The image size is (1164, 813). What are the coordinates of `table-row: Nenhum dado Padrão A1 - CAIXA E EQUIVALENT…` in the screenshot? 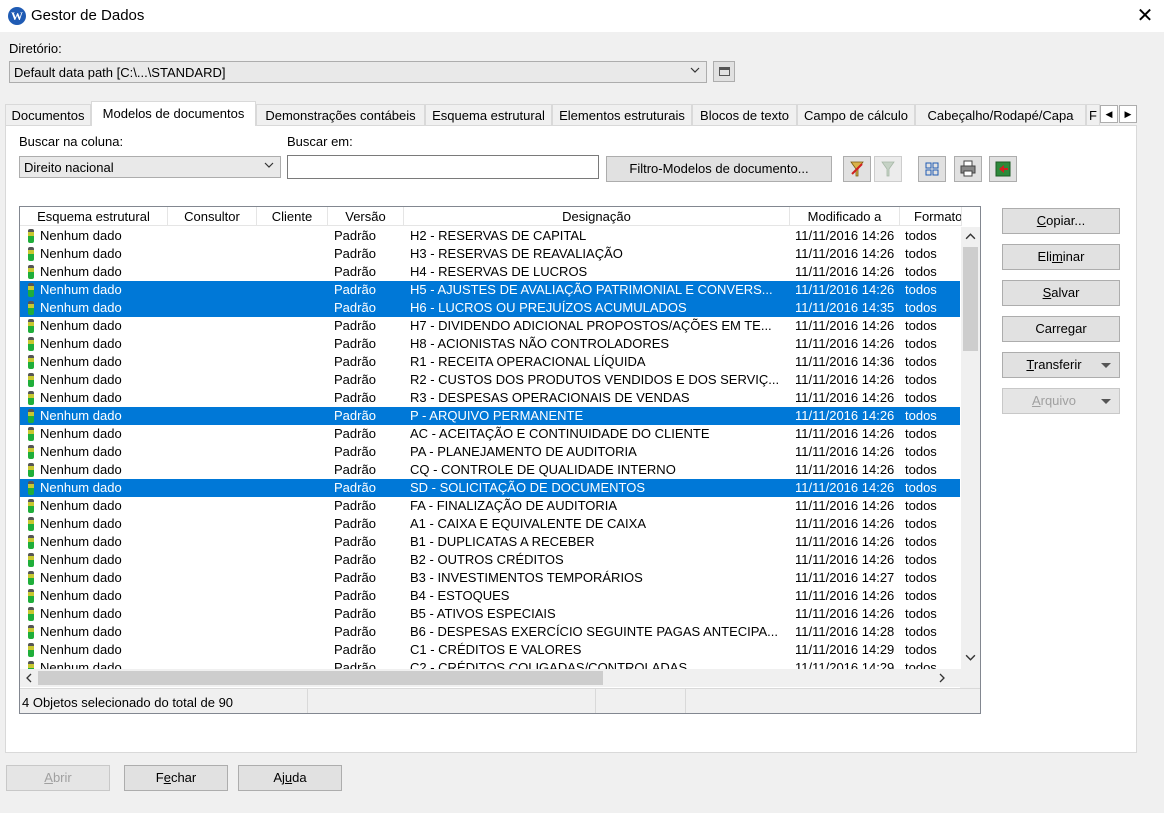 It's located at (490, 524).